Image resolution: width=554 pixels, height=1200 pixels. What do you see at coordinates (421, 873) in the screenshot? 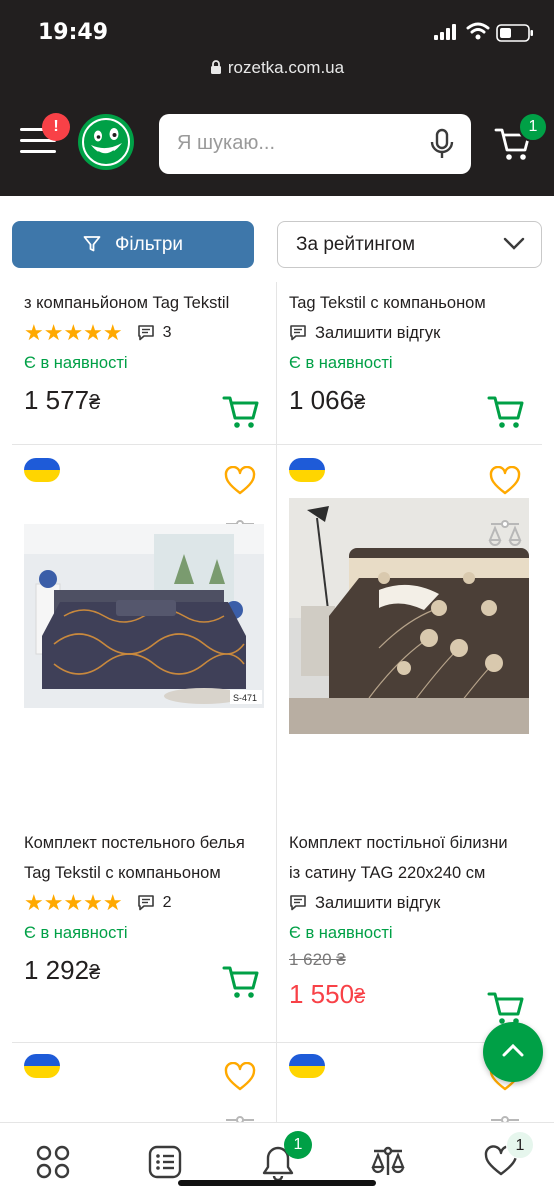
I see `product-title-line: із сатину TAG 220x240 см` at bounding box center [421, 873].